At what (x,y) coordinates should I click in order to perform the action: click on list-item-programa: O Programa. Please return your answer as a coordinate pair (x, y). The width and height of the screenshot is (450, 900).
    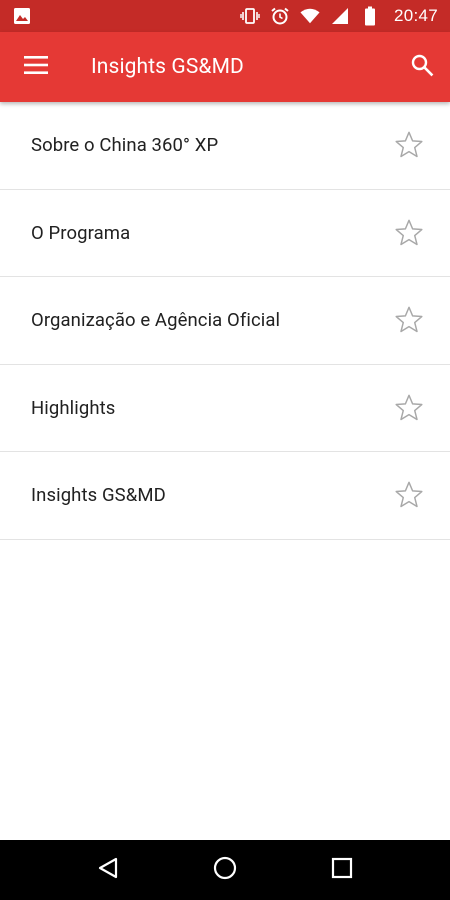
    Looking at the image, I should click on (225, 233).